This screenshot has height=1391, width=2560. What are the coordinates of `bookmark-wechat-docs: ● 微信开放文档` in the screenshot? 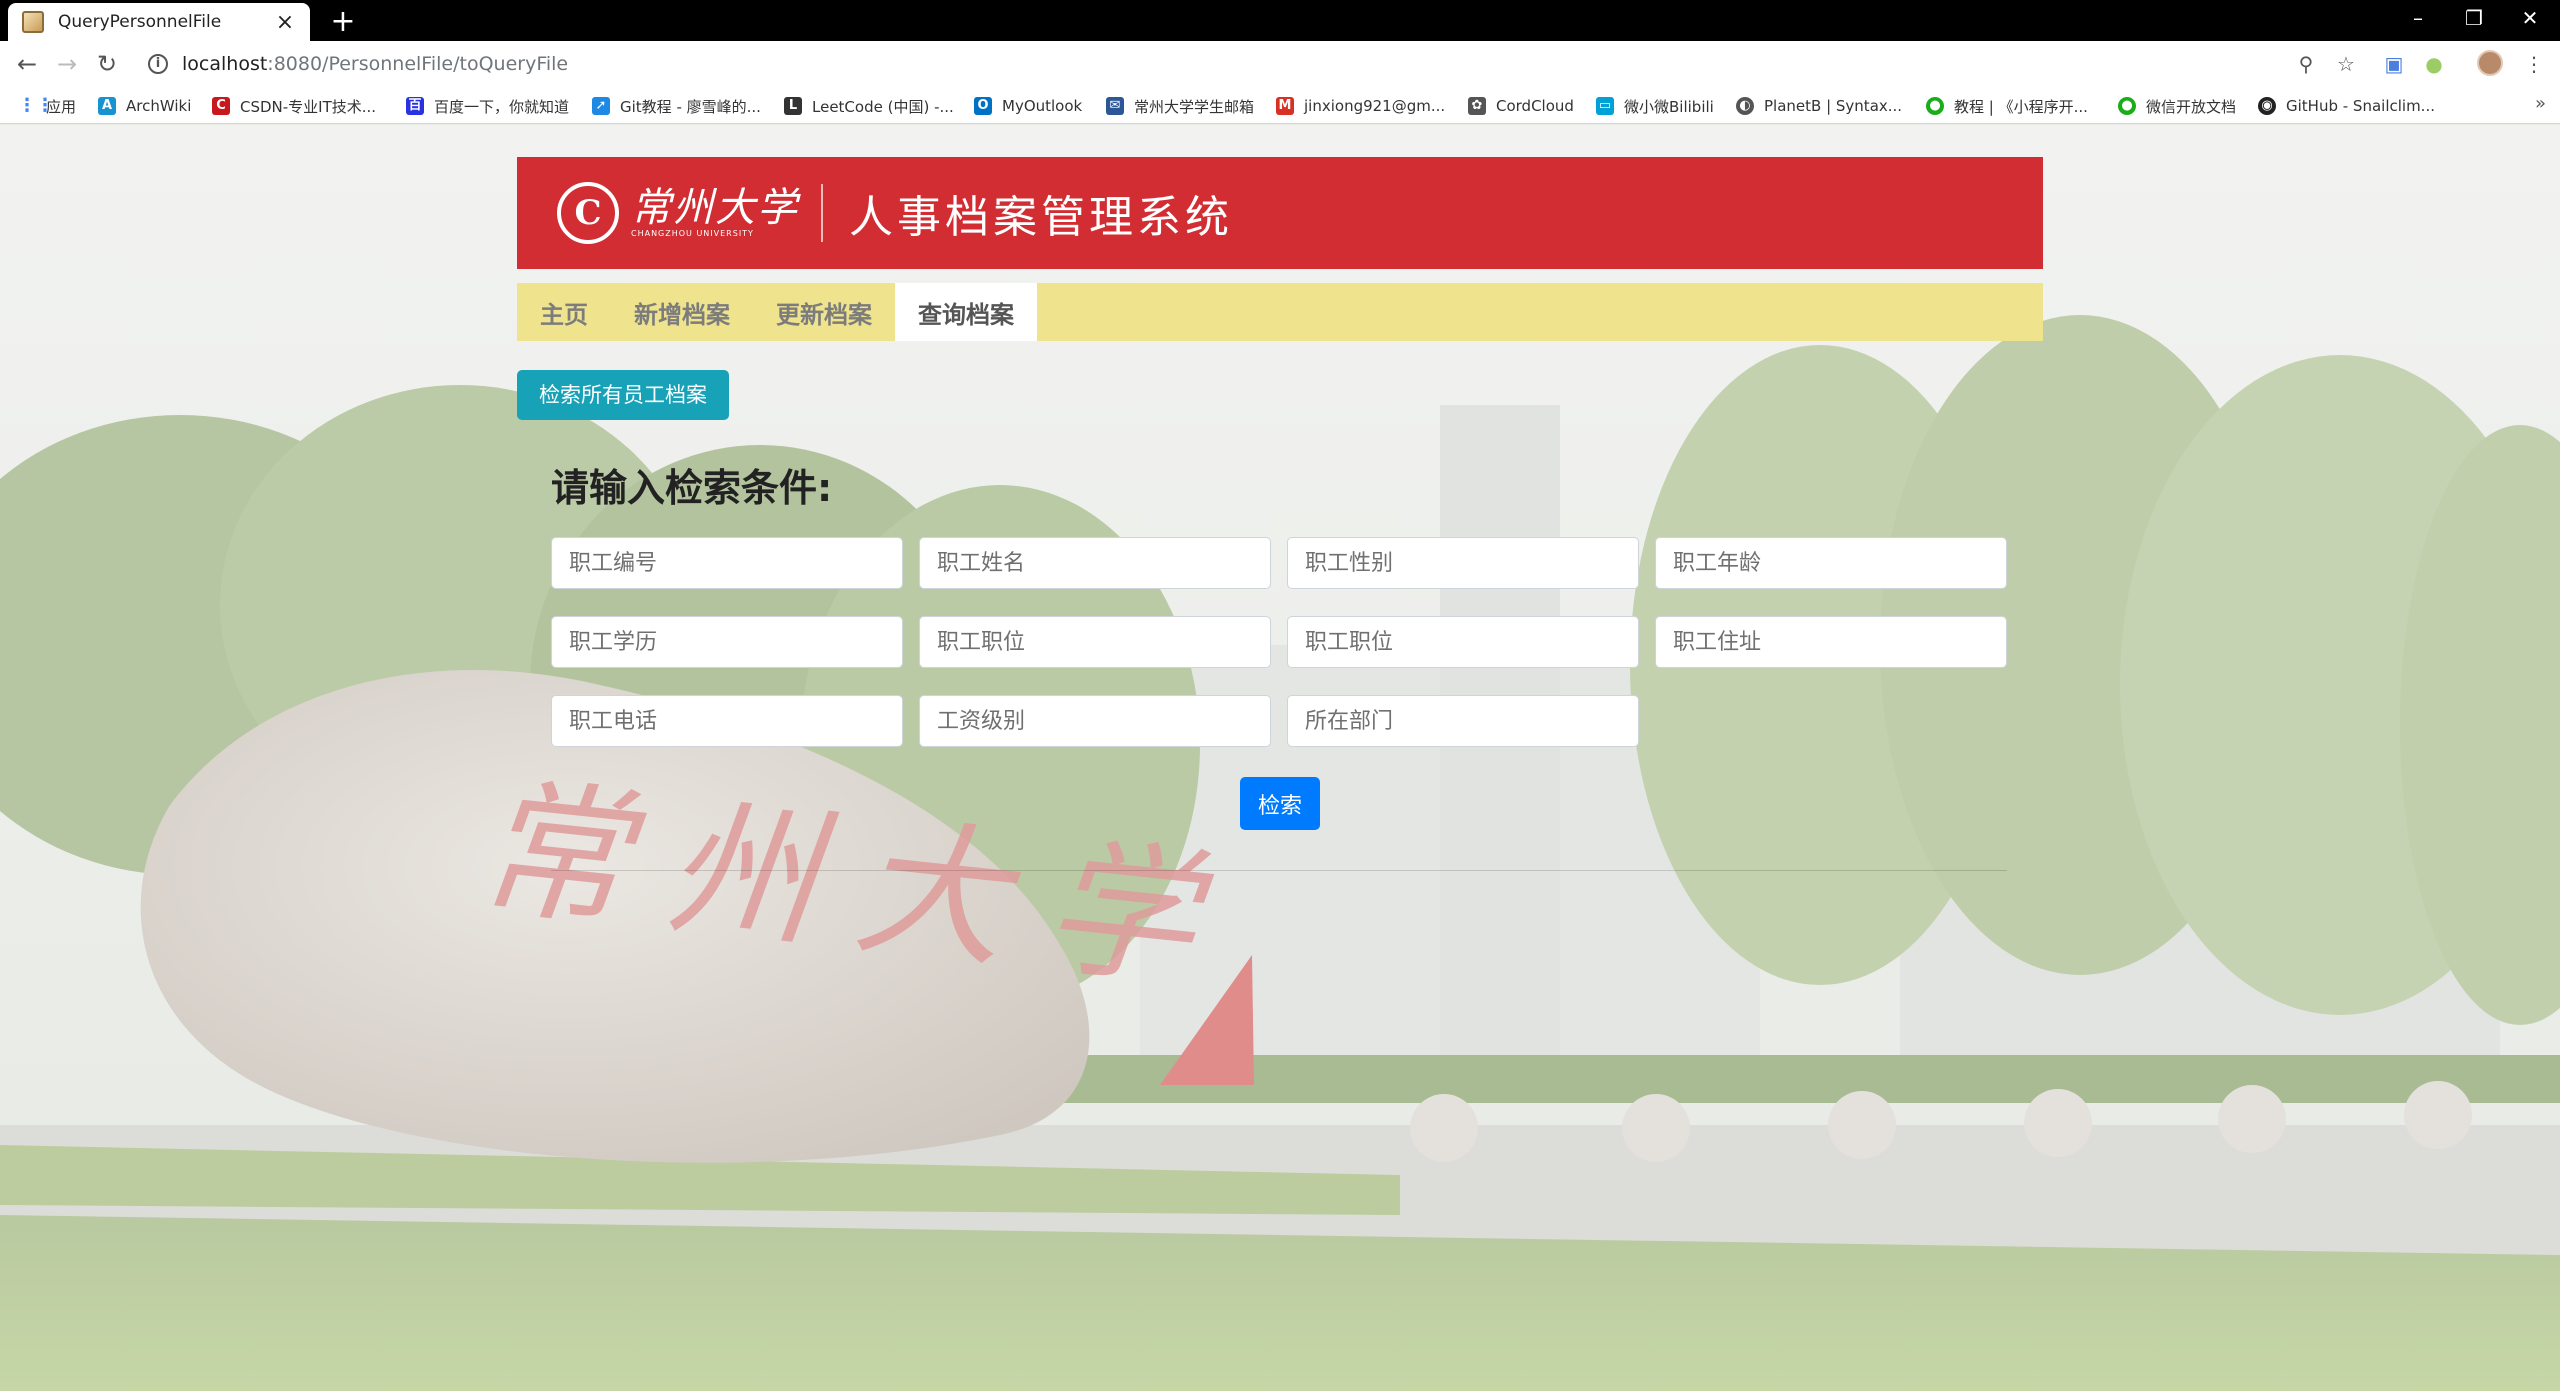 It's located at (2177, 106).